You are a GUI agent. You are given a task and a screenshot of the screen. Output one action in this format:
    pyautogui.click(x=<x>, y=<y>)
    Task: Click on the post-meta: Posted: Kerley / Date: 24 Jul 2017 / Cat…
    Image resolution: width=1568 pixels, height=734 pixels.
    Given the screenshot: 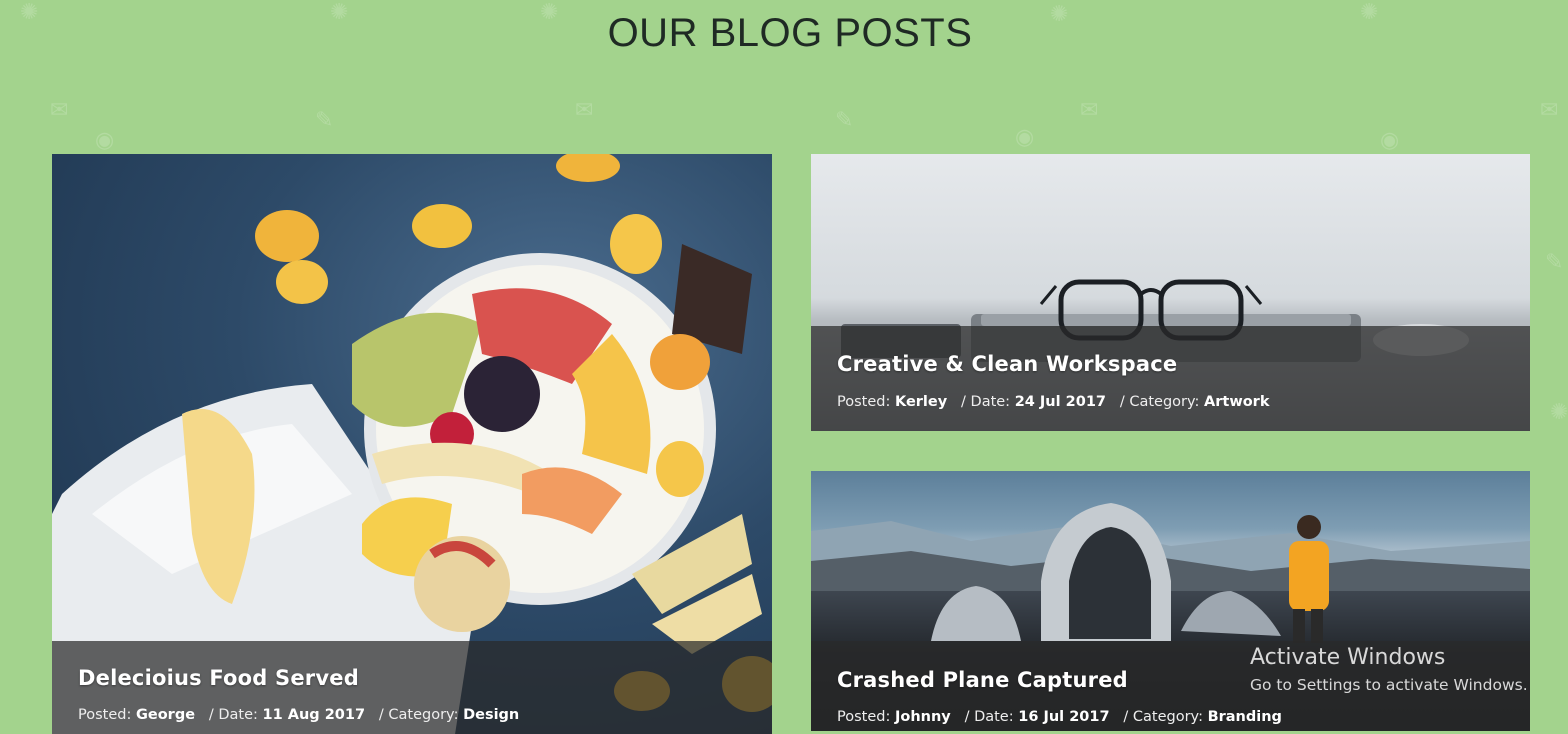 What is the action you would take?
    pyautogui.click(x=1053, y=402)
    